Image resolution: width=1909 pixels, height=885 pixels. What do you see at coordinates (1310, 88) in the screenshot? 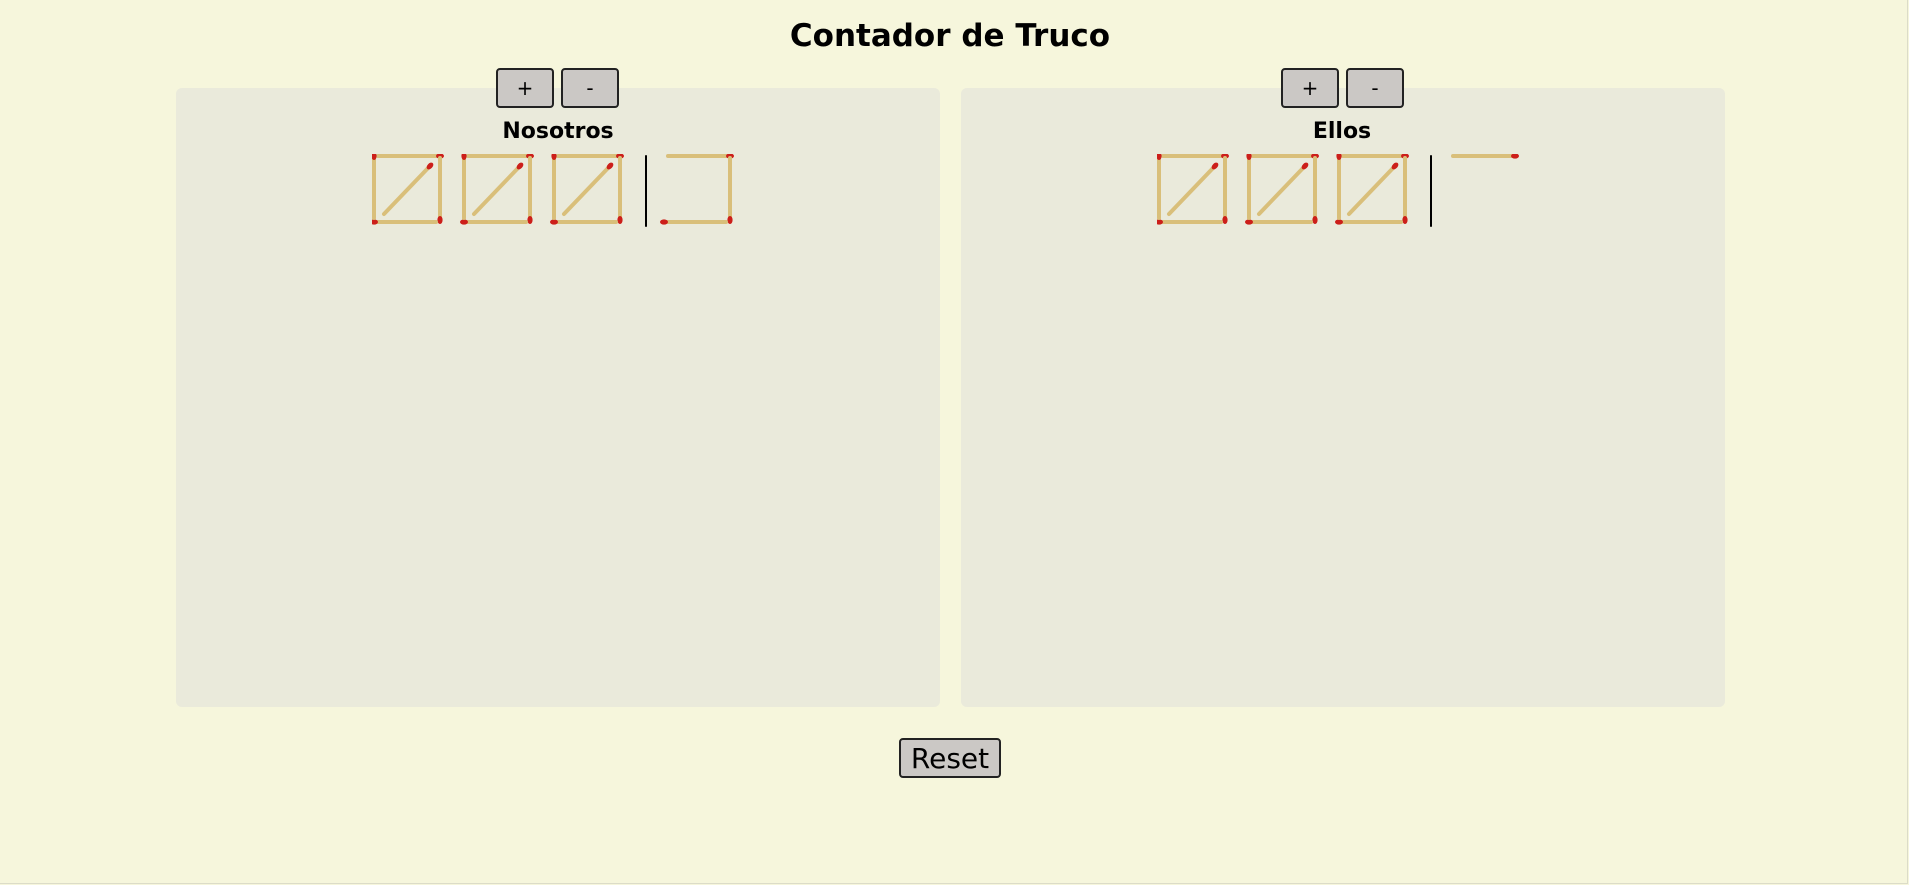
I see `ellos-plus-button: +` at bounding box center [1310, 88].